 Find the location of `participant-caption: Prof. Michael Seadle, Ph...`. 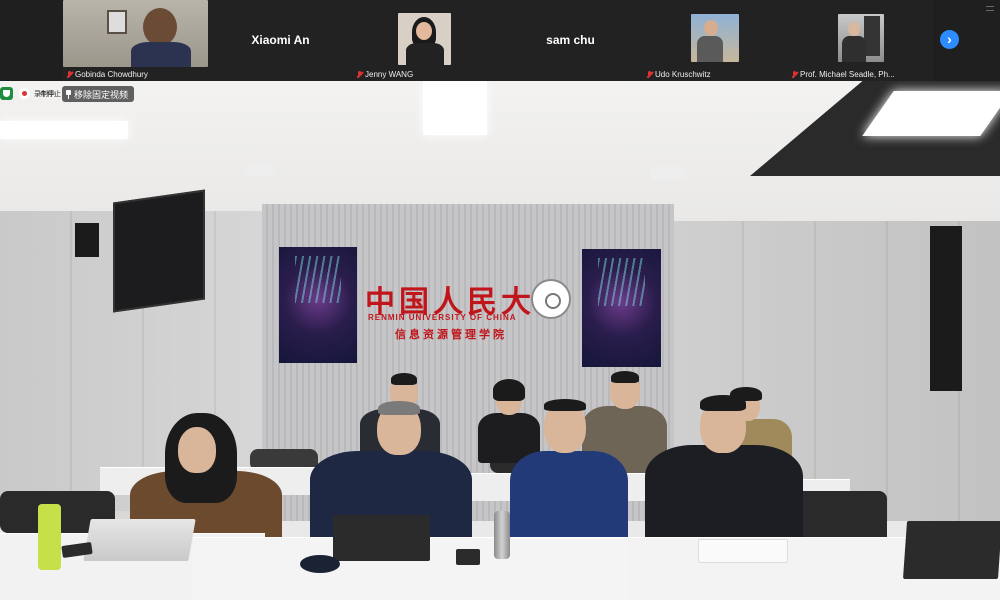

participant-caption: Prof. Michael Seadle, Ph... is located at coordinates (843, 74).